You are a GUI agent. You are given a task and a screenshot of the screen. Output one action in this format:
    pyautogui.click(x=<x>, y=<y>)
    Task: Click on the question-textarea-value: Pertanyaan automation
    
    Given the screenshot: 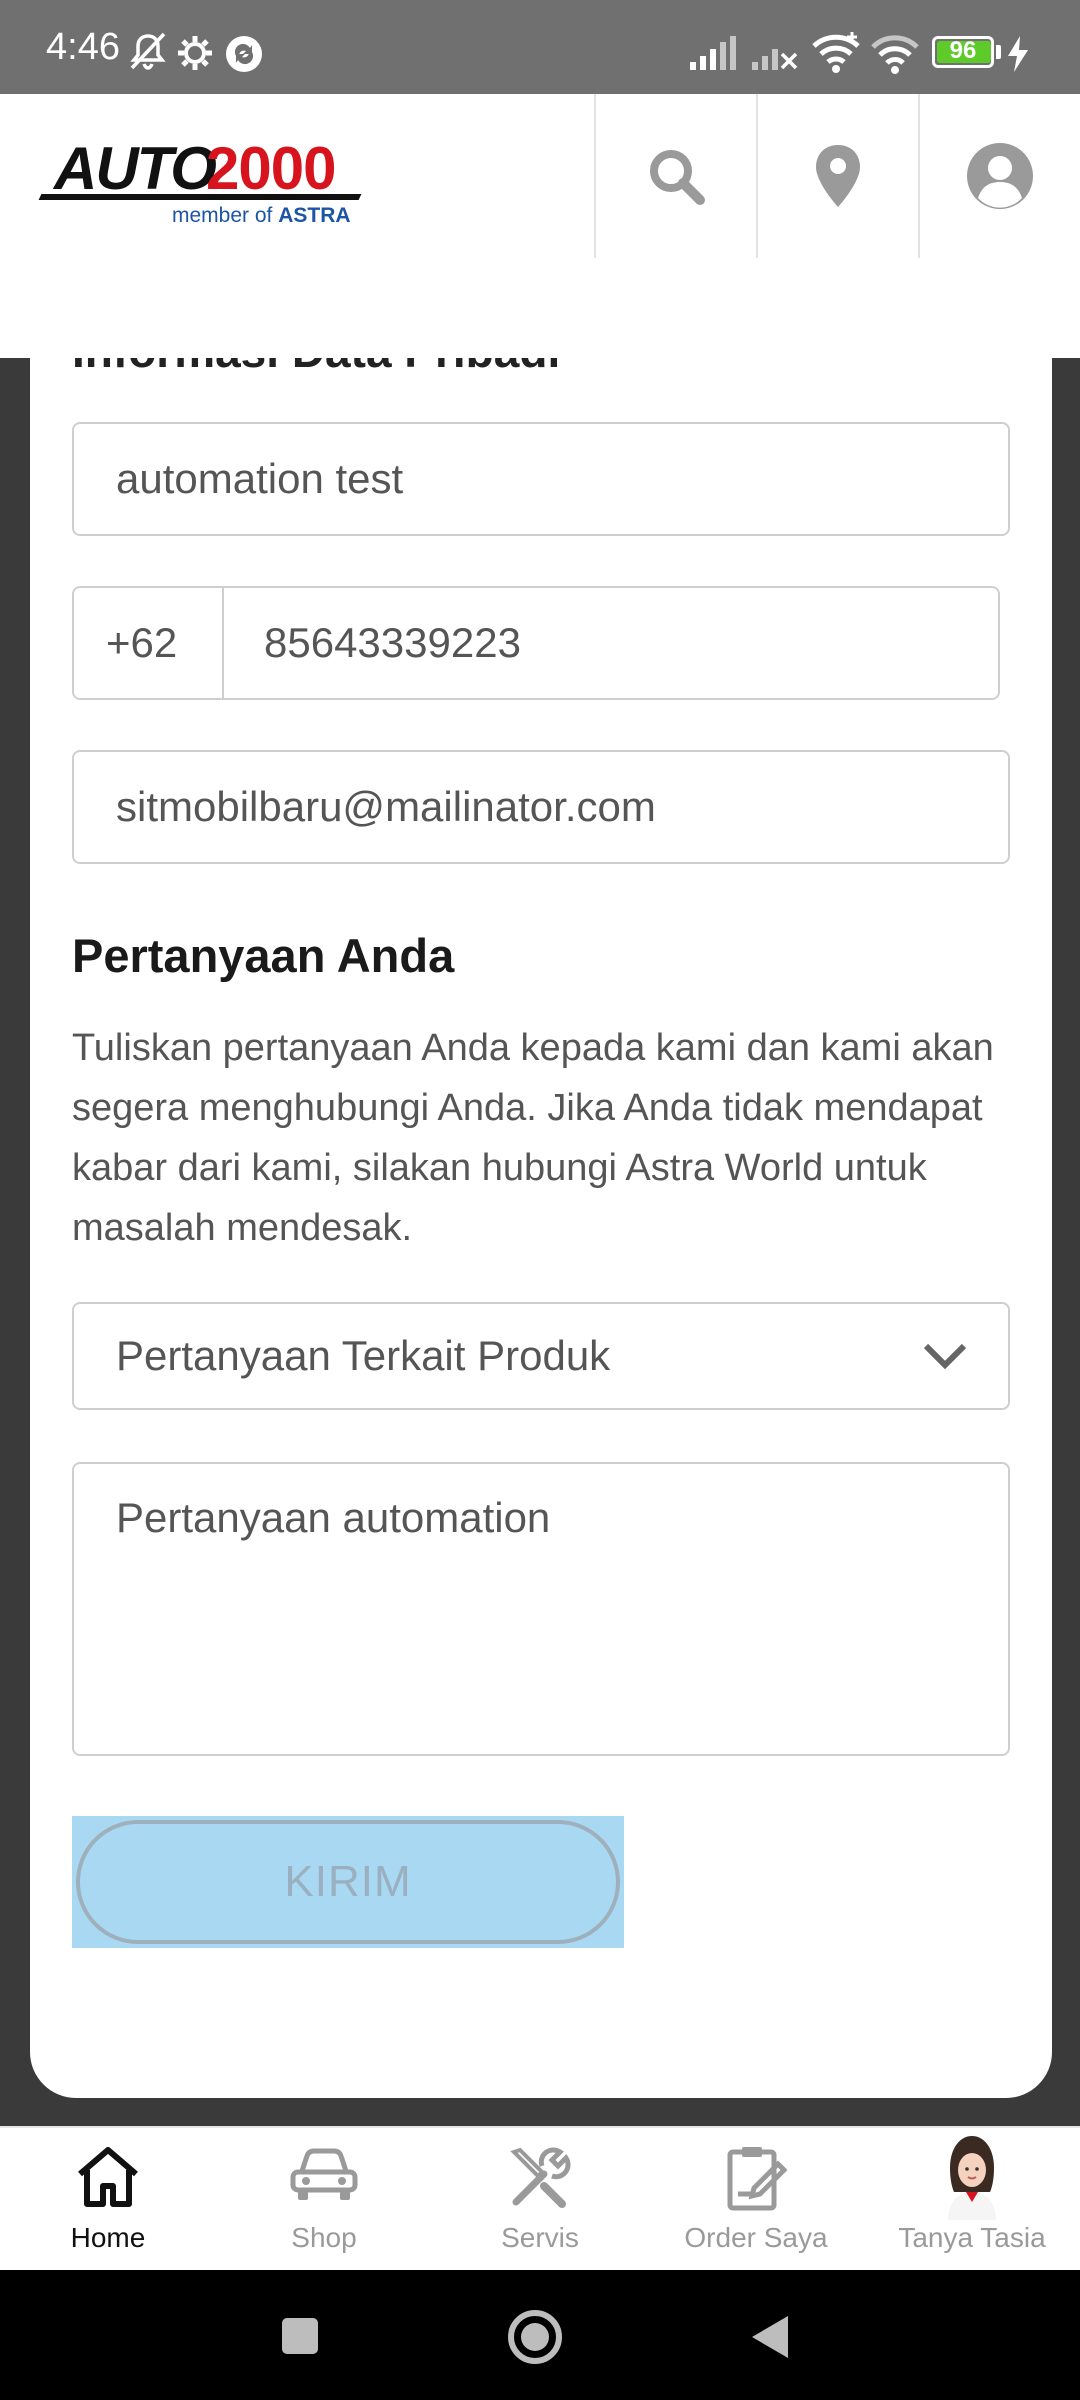 What is the action you would take?
    pyautogui.click(x=333, y=1517)
    